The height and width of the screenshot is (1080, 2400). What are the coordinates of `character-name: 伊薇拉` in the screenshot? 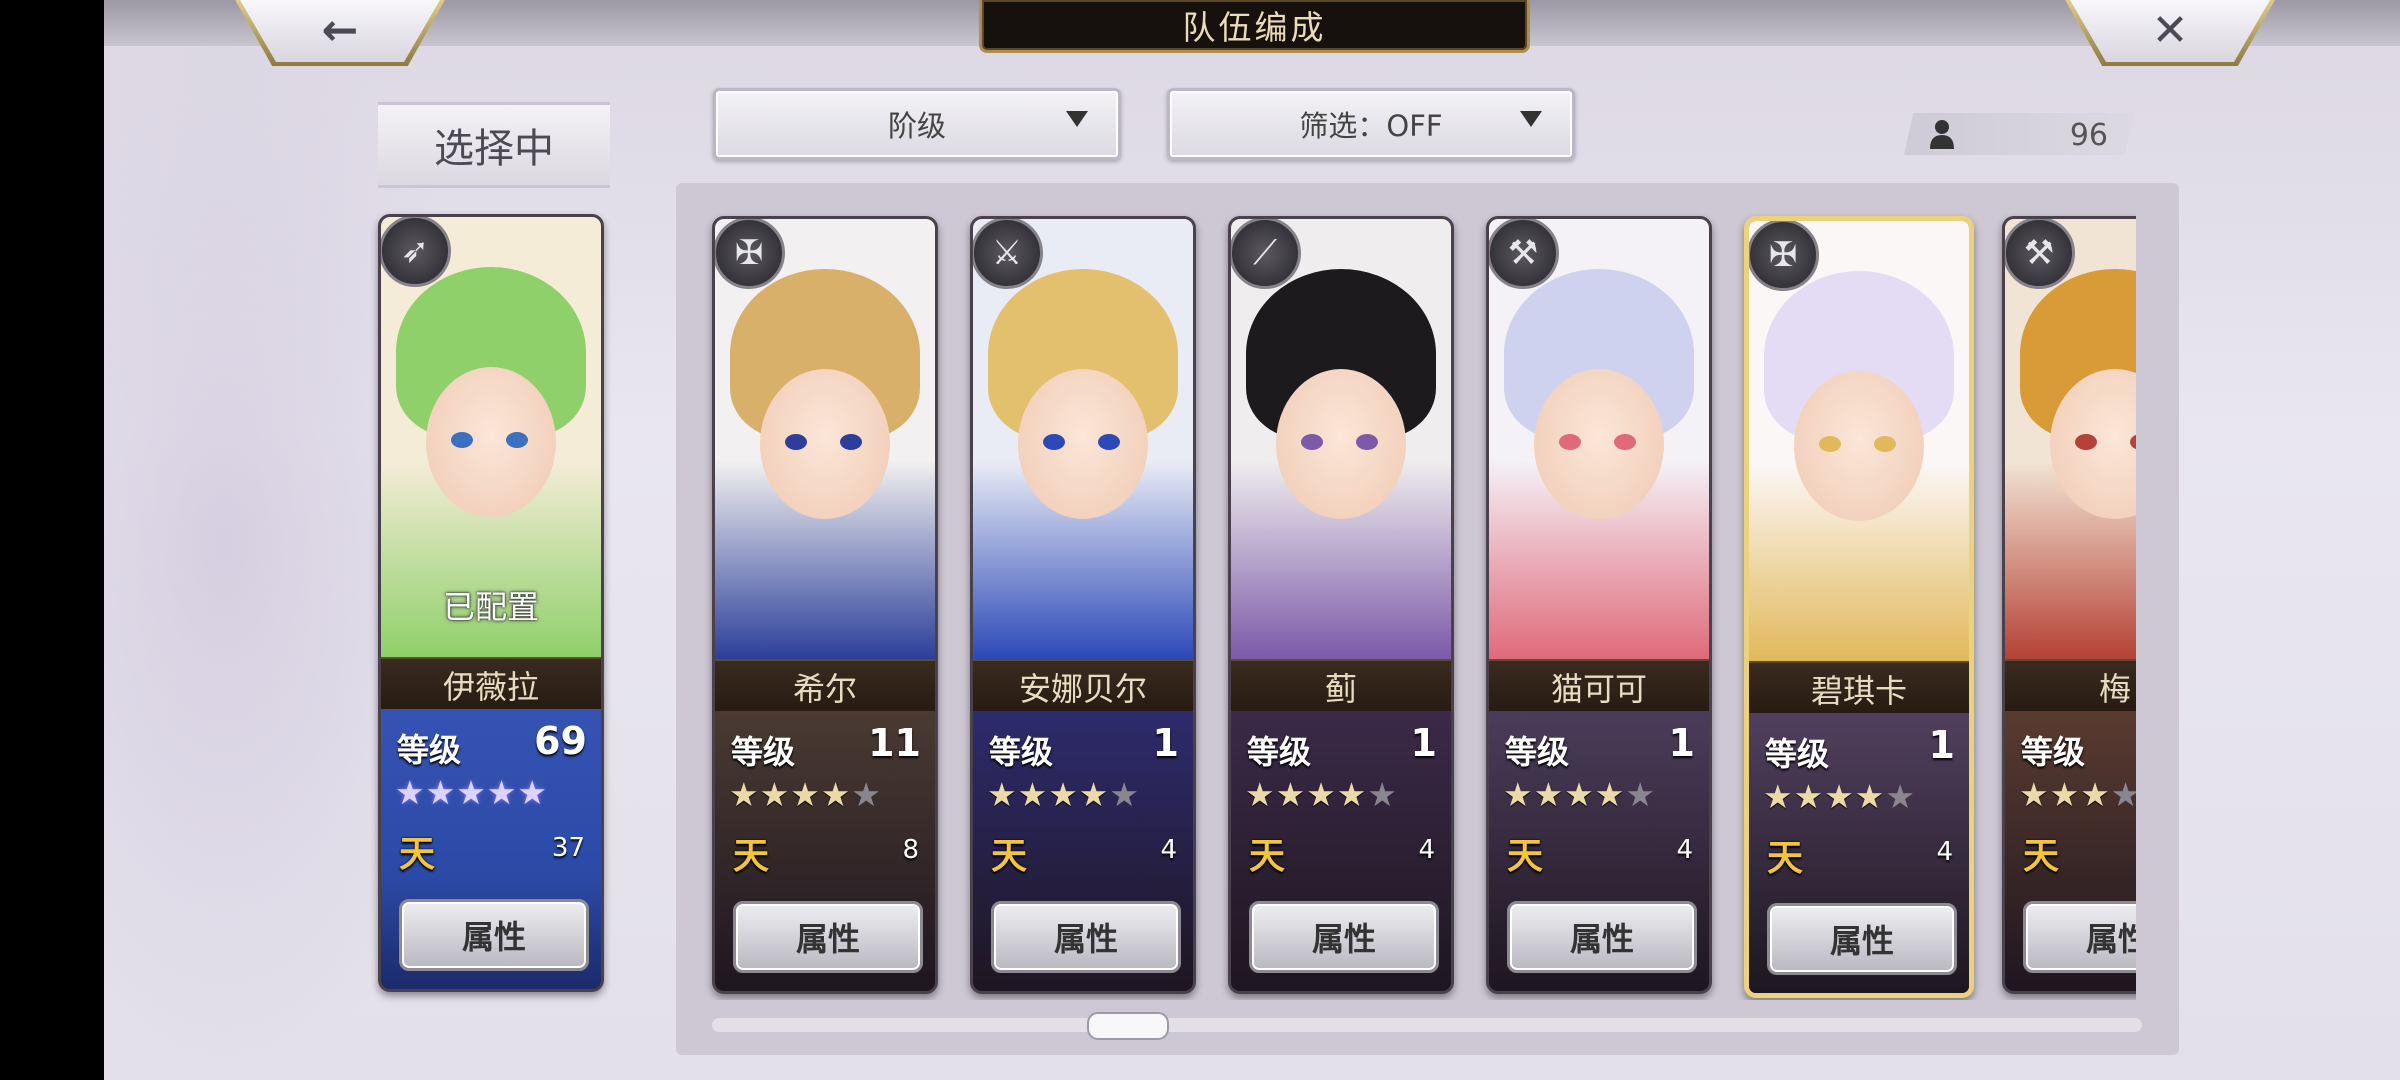 It's located at (491, 684).